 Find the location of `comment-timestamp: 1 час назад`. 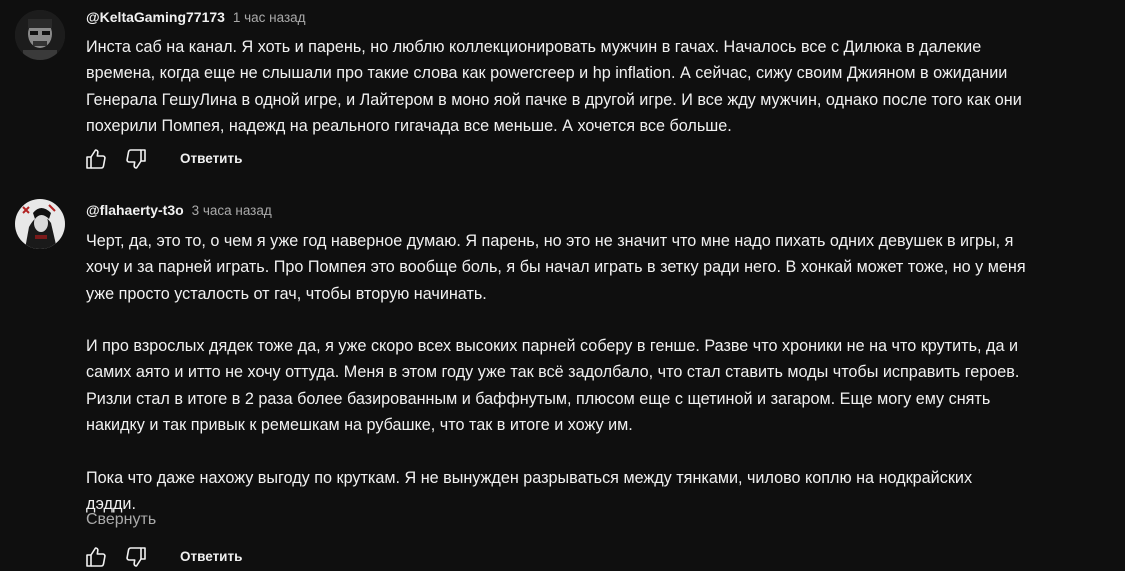

comment-timestamp: 1 час назад is located at coordinates (269, 17).